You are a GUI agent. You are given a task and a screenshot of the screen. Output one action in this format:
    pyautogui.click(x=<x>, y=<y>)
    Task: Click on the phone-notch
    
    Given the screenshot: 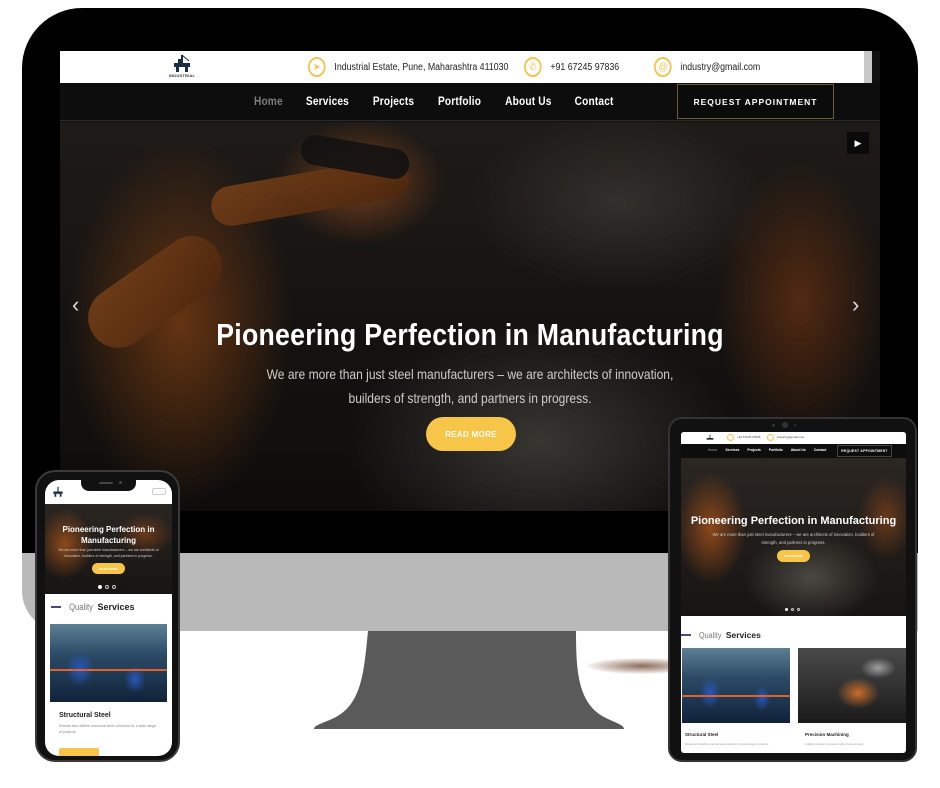 What is the action you would take?
    pyautogui.click(x=108, y=485)
    